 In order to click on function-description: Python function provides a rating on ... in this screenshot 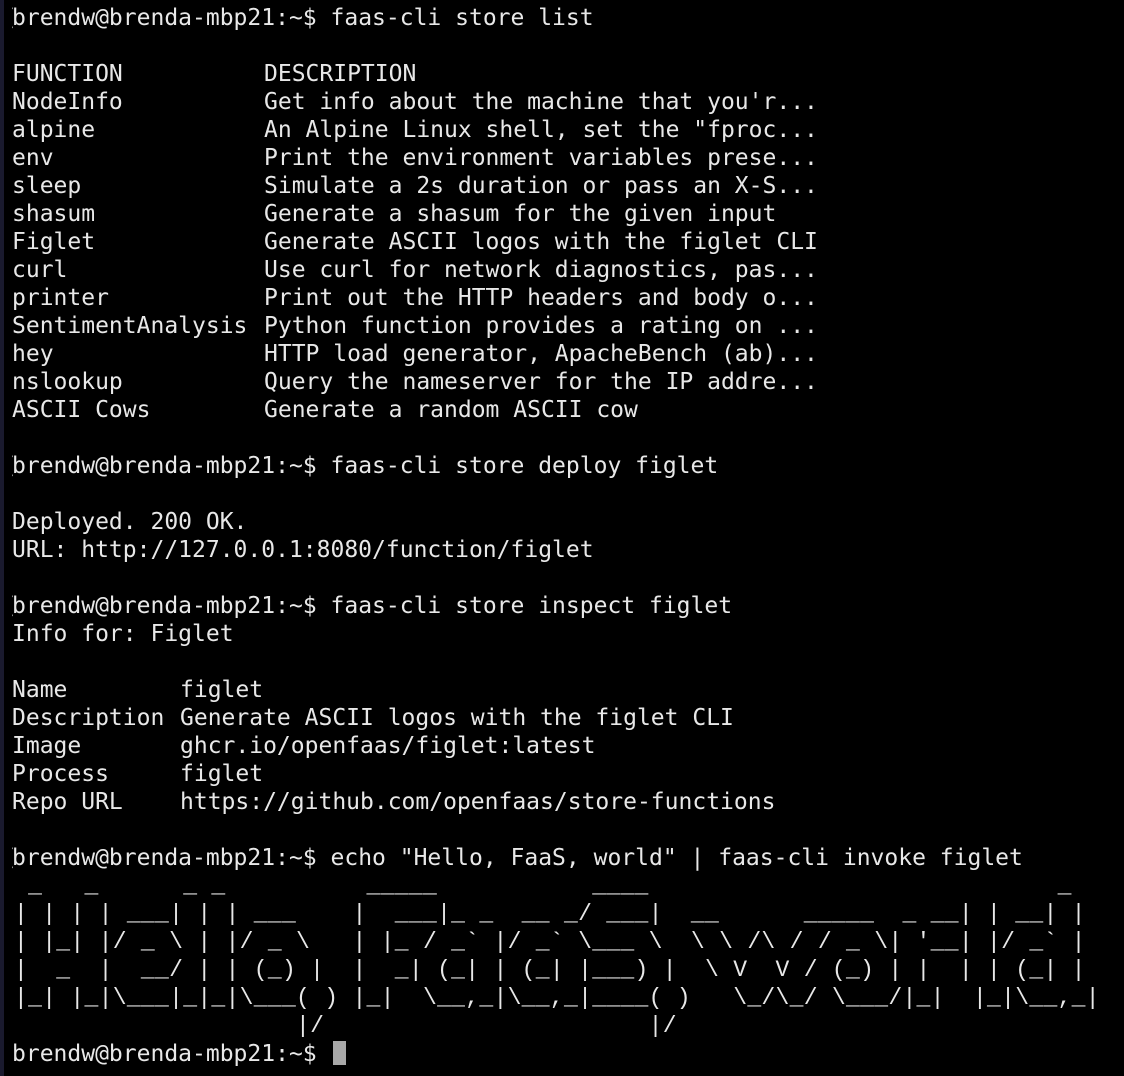, I will do `click(541, 326)`.